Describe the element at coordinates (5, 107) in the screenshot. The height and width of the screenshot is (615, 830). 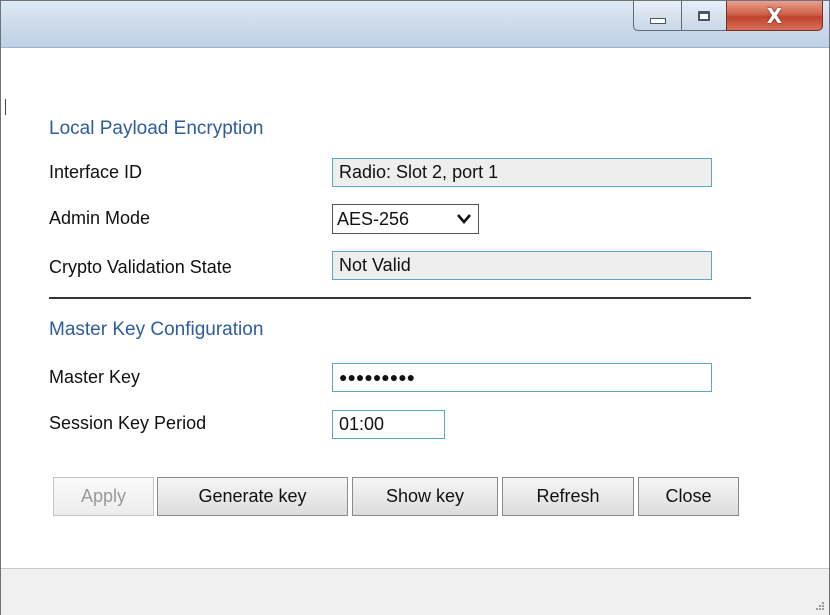
I see `edge-marker` at that location.